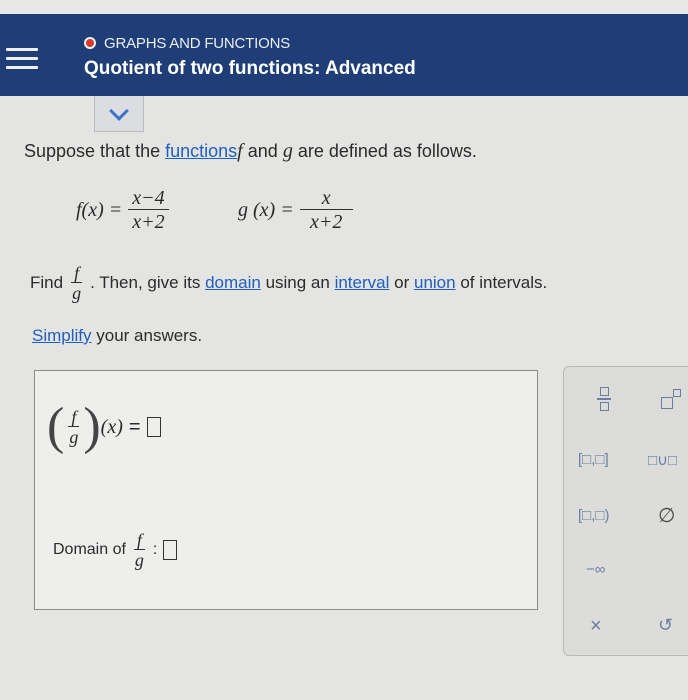 Image resolution: width=688 pixels, height=700 pixels. What do you see at coordinates (62, 335) in the screenshot?
I see `simplify-link: Simplify` at bounding box center [62, 335].